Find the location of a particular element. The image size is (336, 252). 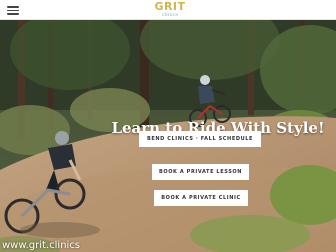

site-logo: GRIT clinics is located at coordinates (170, 10).